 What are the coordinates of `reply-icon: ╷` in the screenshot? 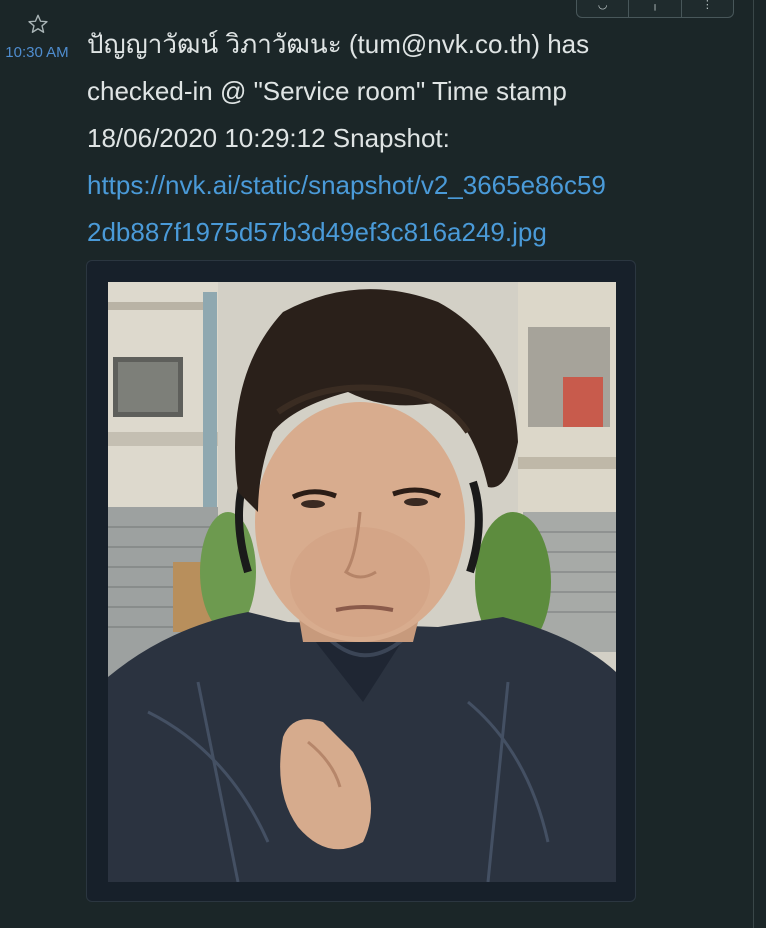 It's located at (655, 5).